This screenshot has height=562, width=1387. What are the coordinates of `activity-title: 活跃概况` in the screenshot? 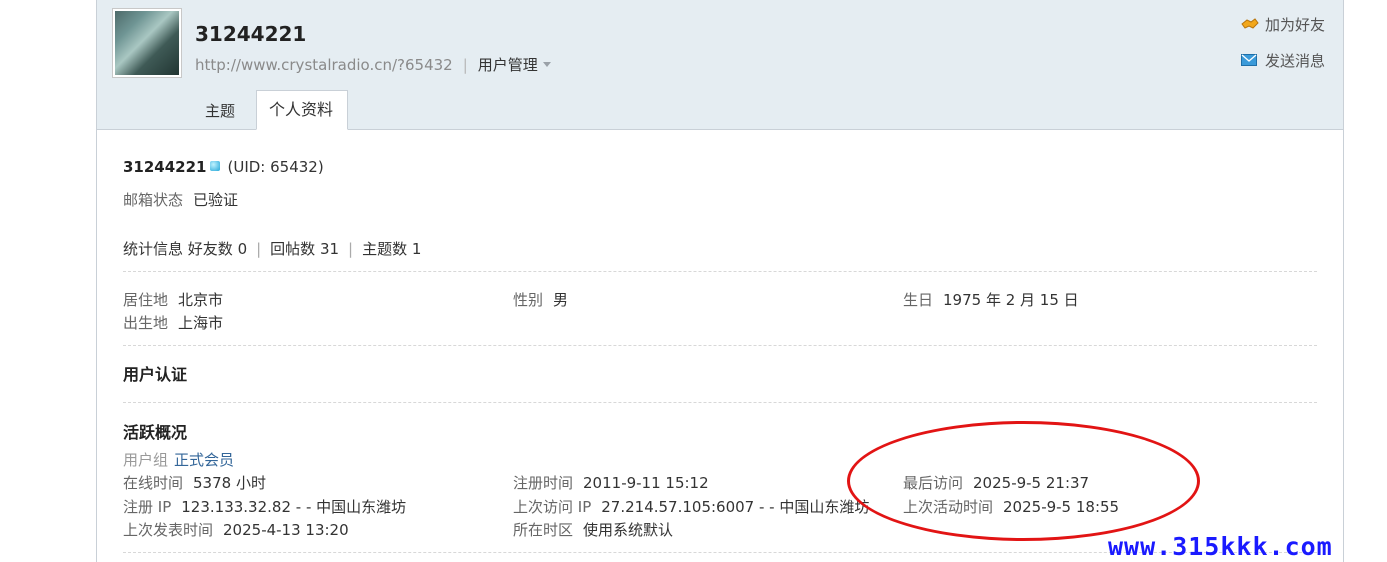 It's located at (155, 432).